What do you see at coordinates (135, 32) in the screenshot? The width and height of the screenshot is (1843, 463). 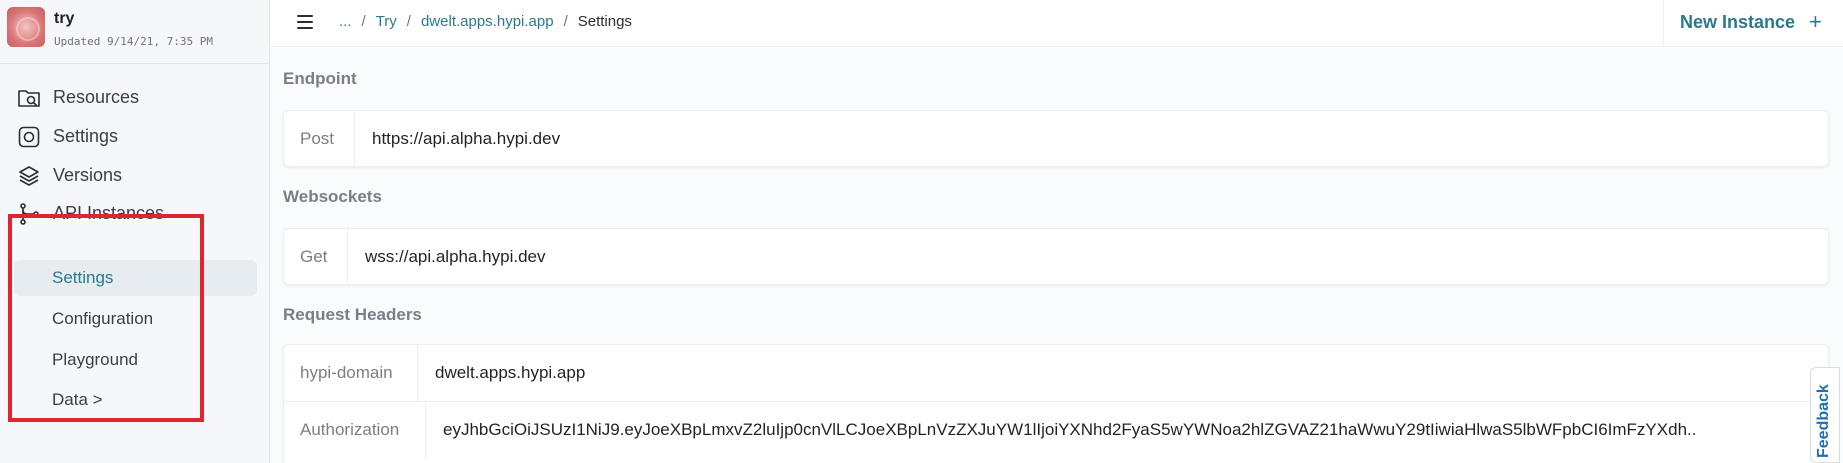 I see `app-header: try Updated 9/14/21, 7:35 PM` at bounding box center [135, 32].